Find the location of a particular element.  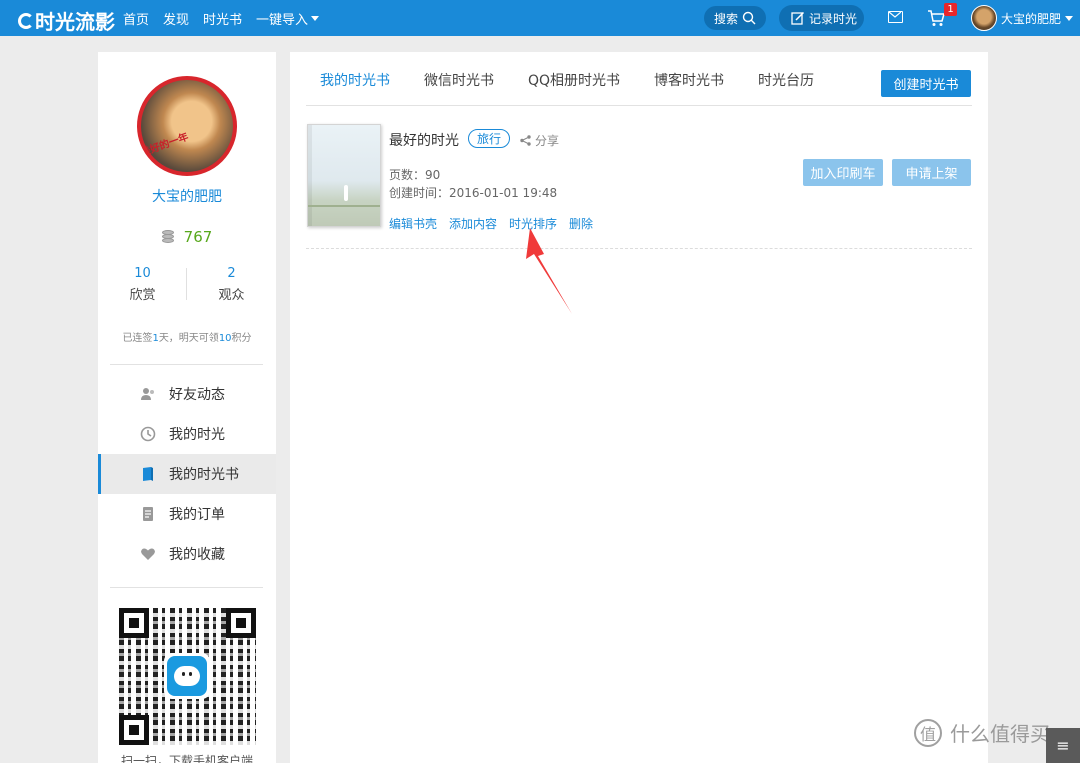

share-icon is located at coordinates (525, 140).